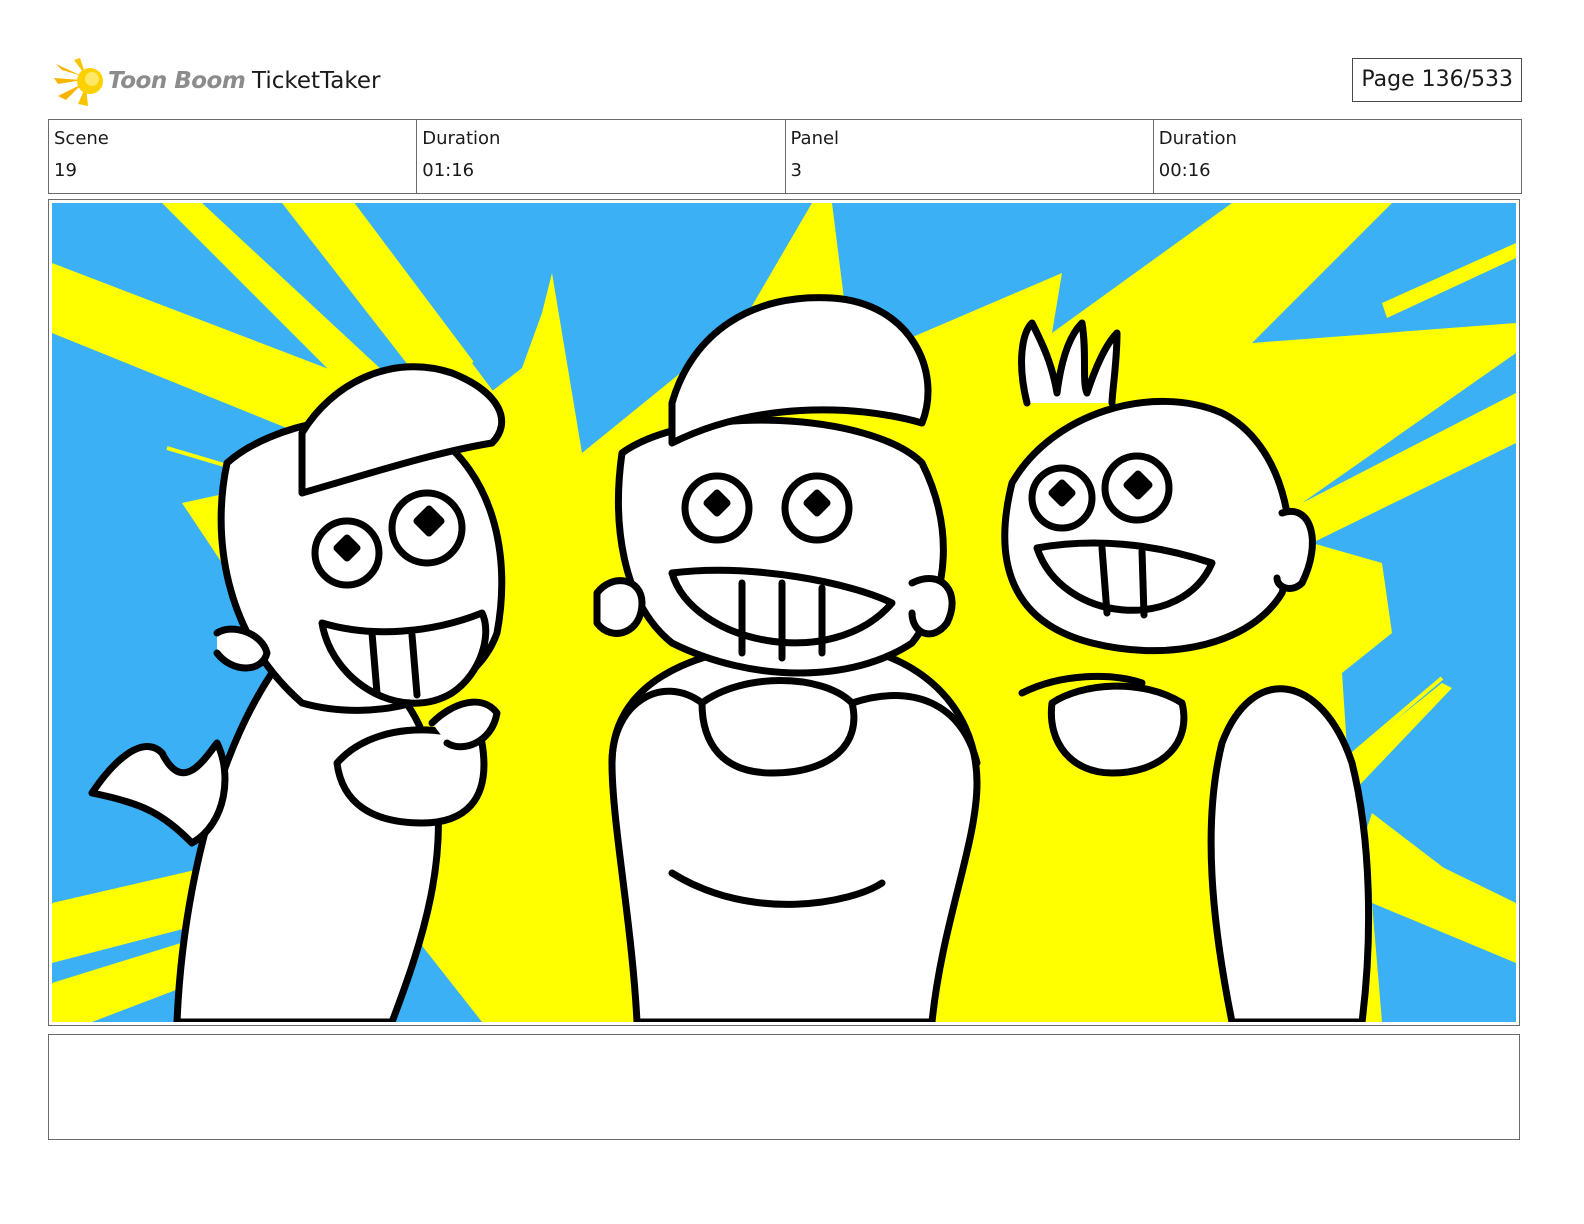  I want to click on logo-wordmark: Toon Boom, so click(177, 81).